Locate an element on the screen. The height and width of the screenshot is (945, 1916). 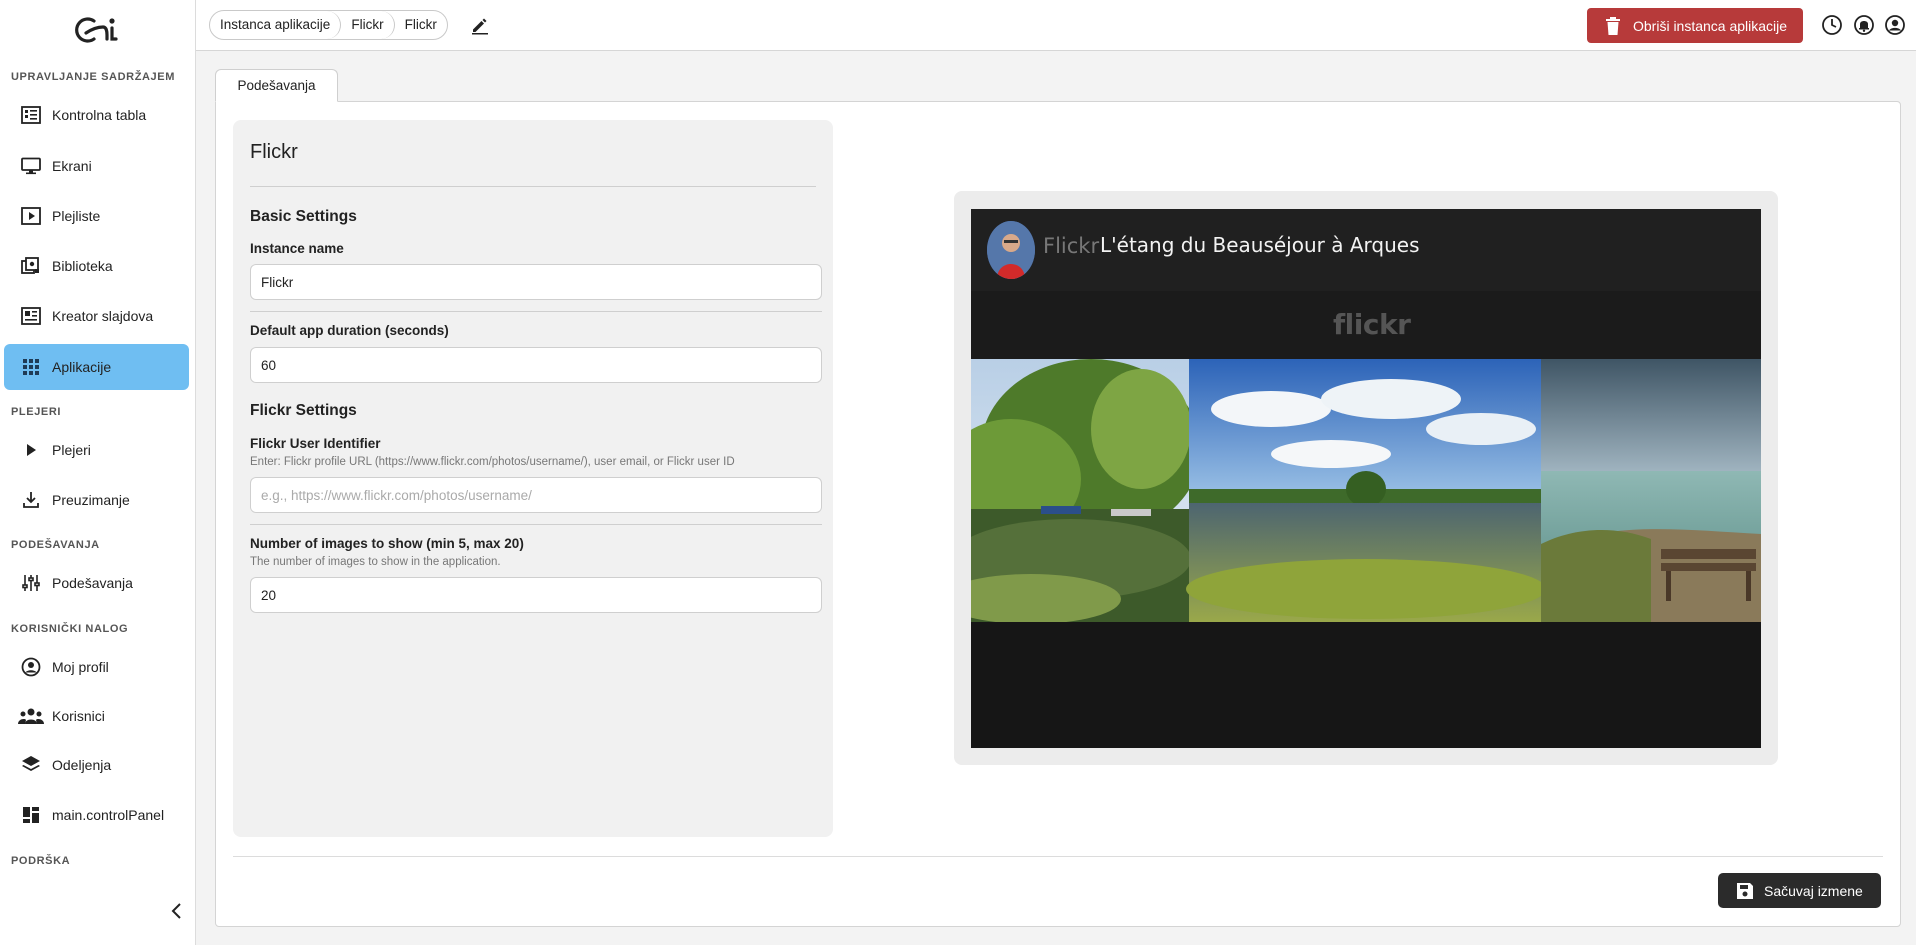
sidebar-item-download: Preuzimanje is located at coordinates (96, 500).